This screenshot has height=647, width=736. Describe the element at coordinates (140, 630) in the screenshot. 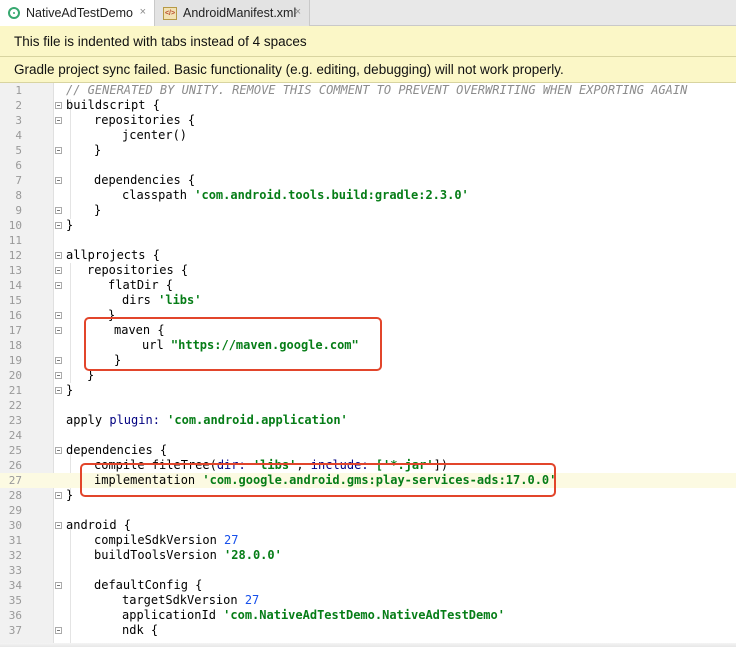

I see `code-text: ndk {` at that location.